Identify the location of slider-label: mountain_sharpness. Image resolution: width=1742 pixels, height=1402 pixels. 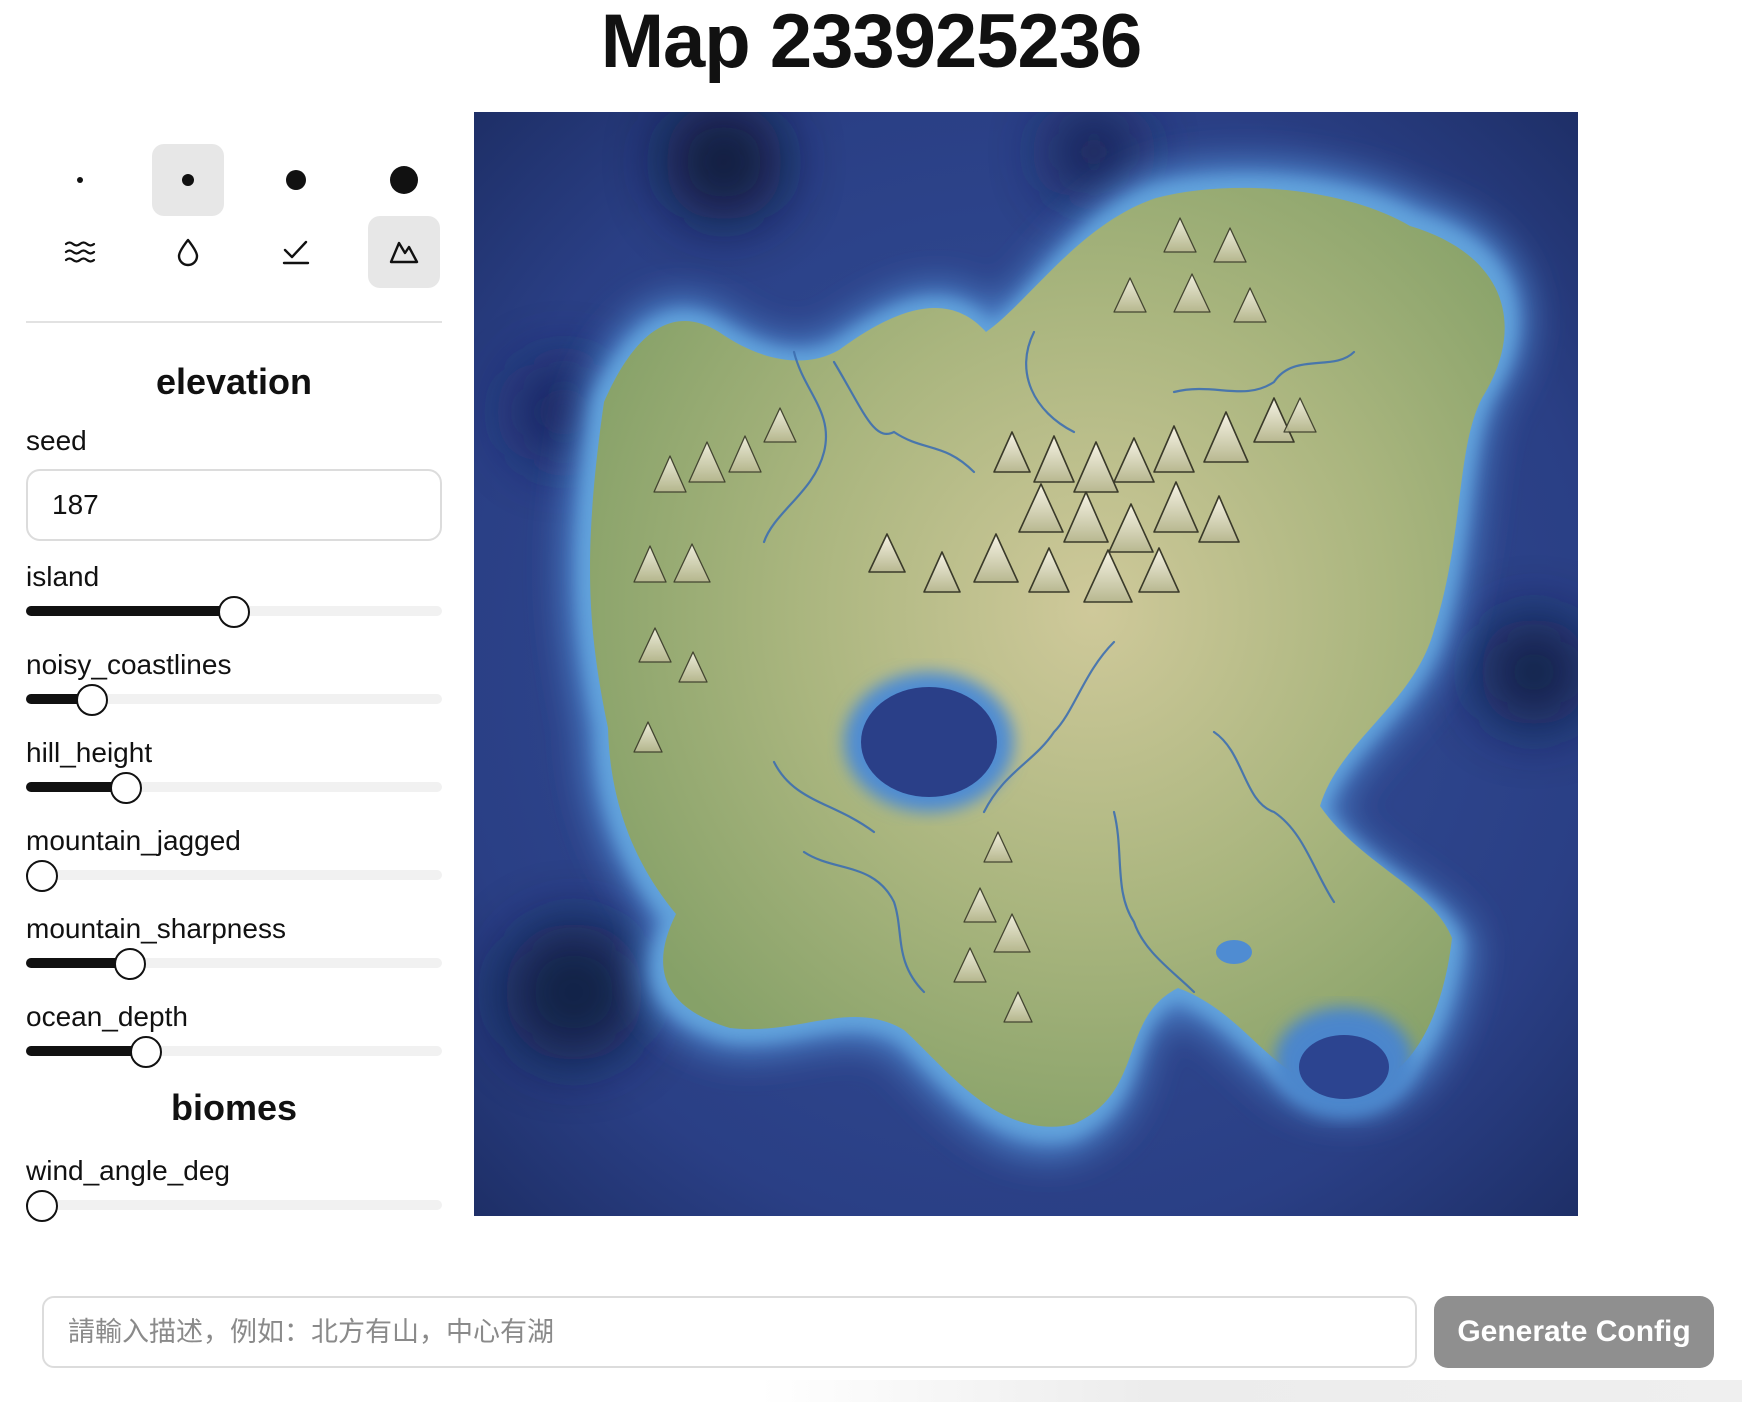
(156, 928).